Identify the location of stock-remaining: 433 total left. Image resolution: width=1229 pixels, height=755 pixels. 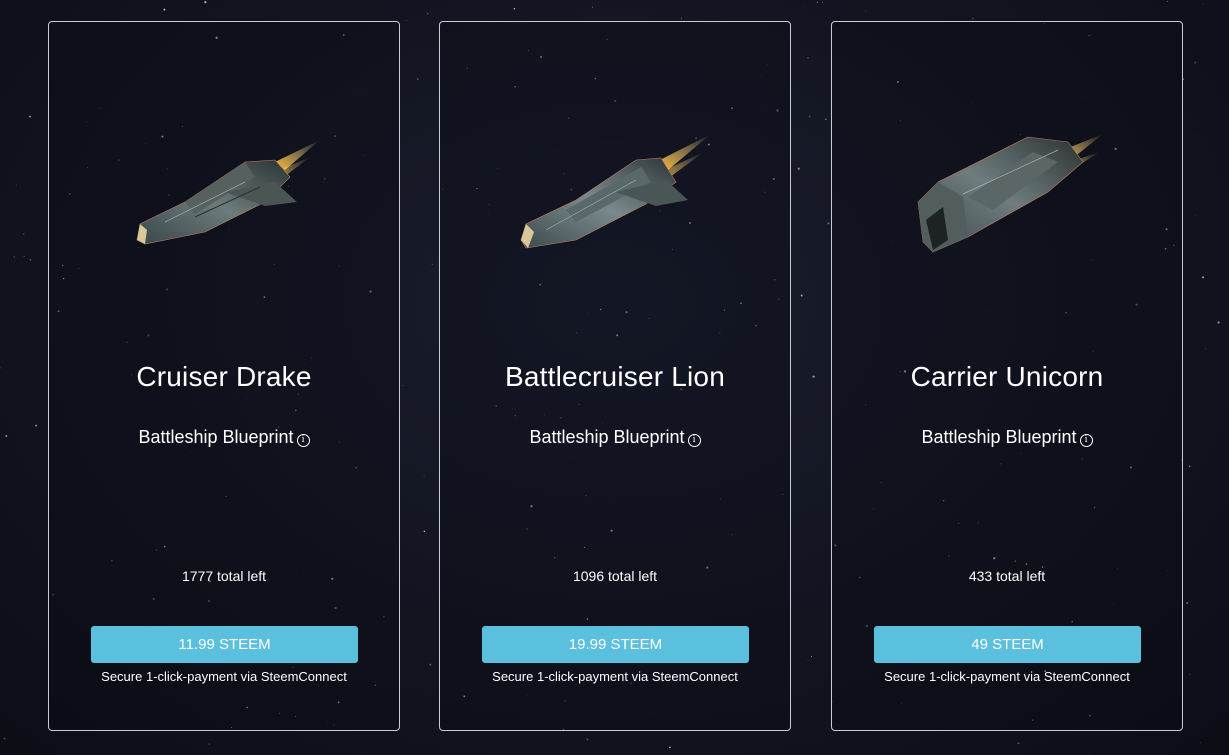
(1007, 576).